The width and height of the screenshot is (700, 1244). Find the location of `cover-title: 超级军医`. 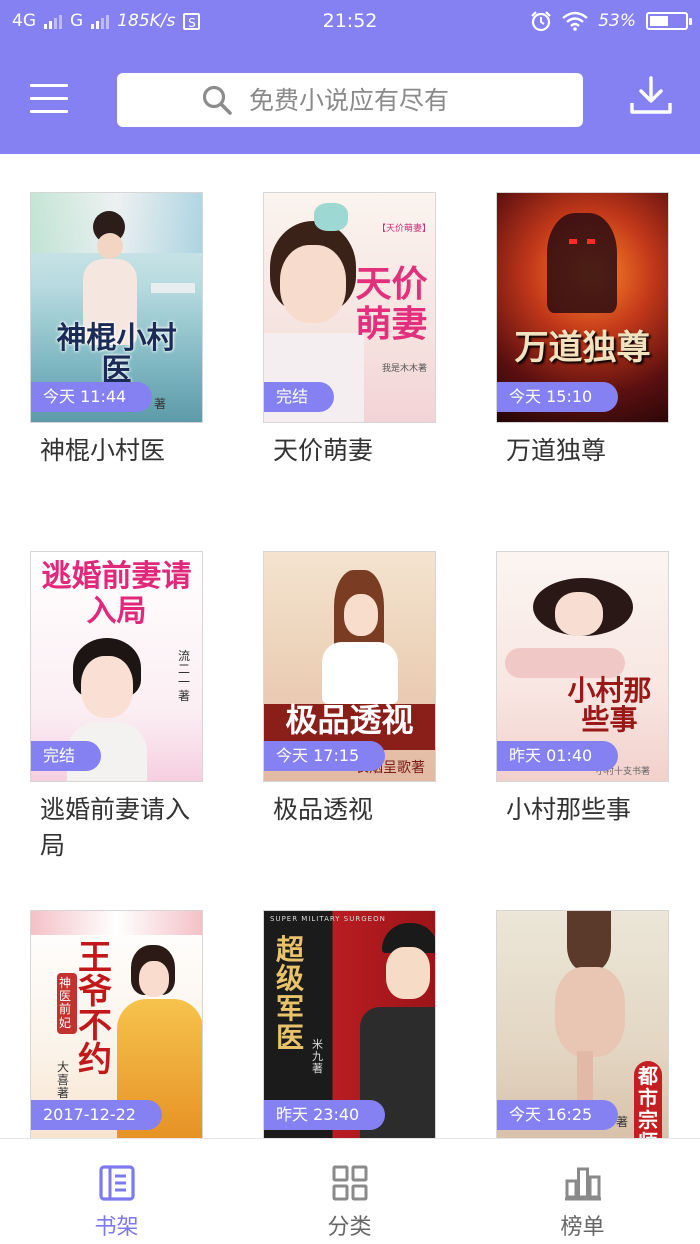

cover-title: 超级军医 is located at coordinates (290, 994).